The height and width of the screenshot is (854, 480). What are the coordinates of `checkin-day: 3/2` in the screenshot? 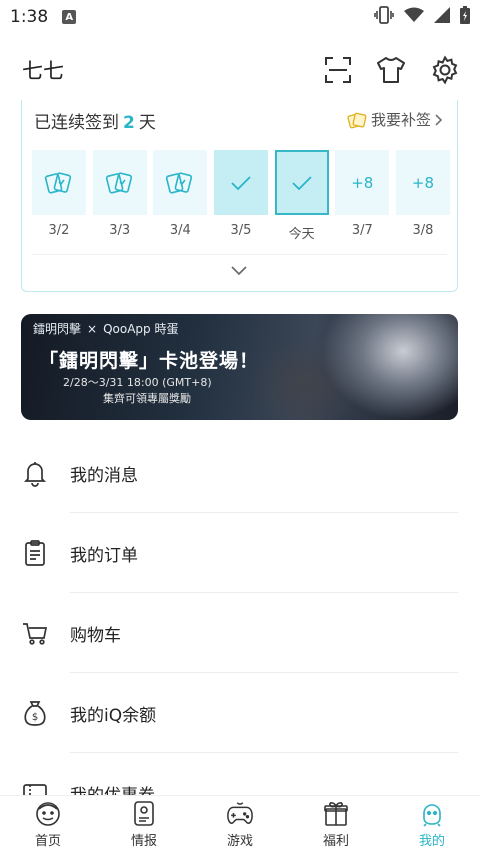 It's located at (59, 196).